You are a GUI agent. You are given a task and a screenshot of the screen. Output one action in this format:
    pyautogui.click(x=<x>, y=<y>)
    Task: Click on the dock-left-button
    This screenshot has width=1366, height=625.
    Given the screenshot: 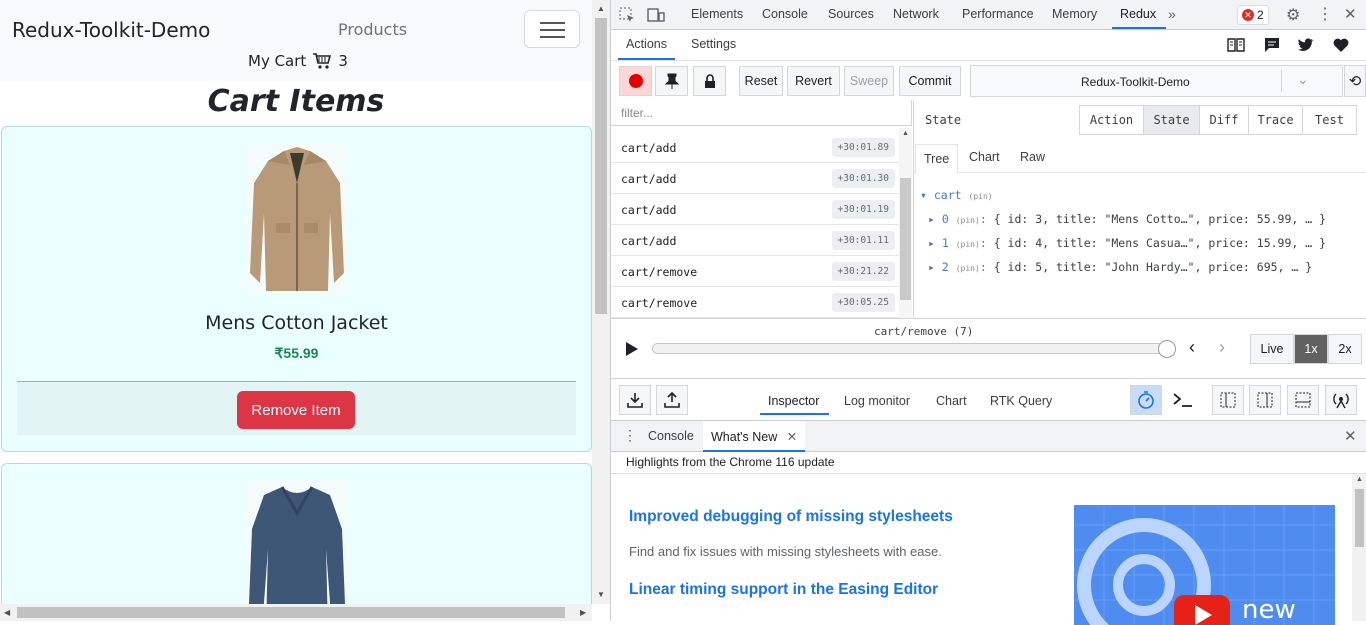 What is the action you would take?
    pyautogui.click(x=1228, y=400)
    